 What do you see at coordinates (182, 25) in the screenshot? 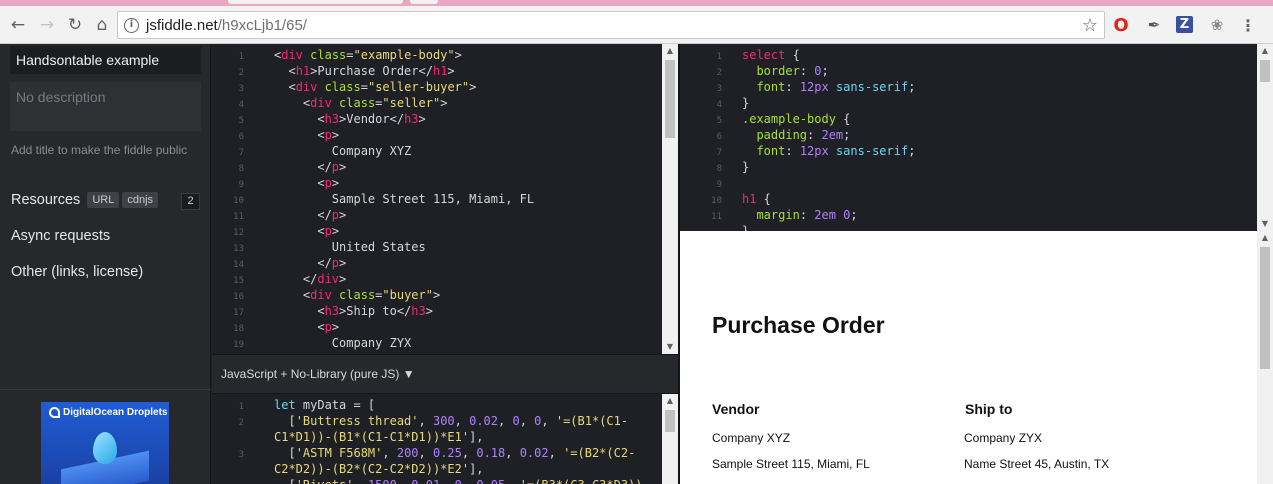
I see `url-host: jsfiddle.net` at bounding box center [182, 25].